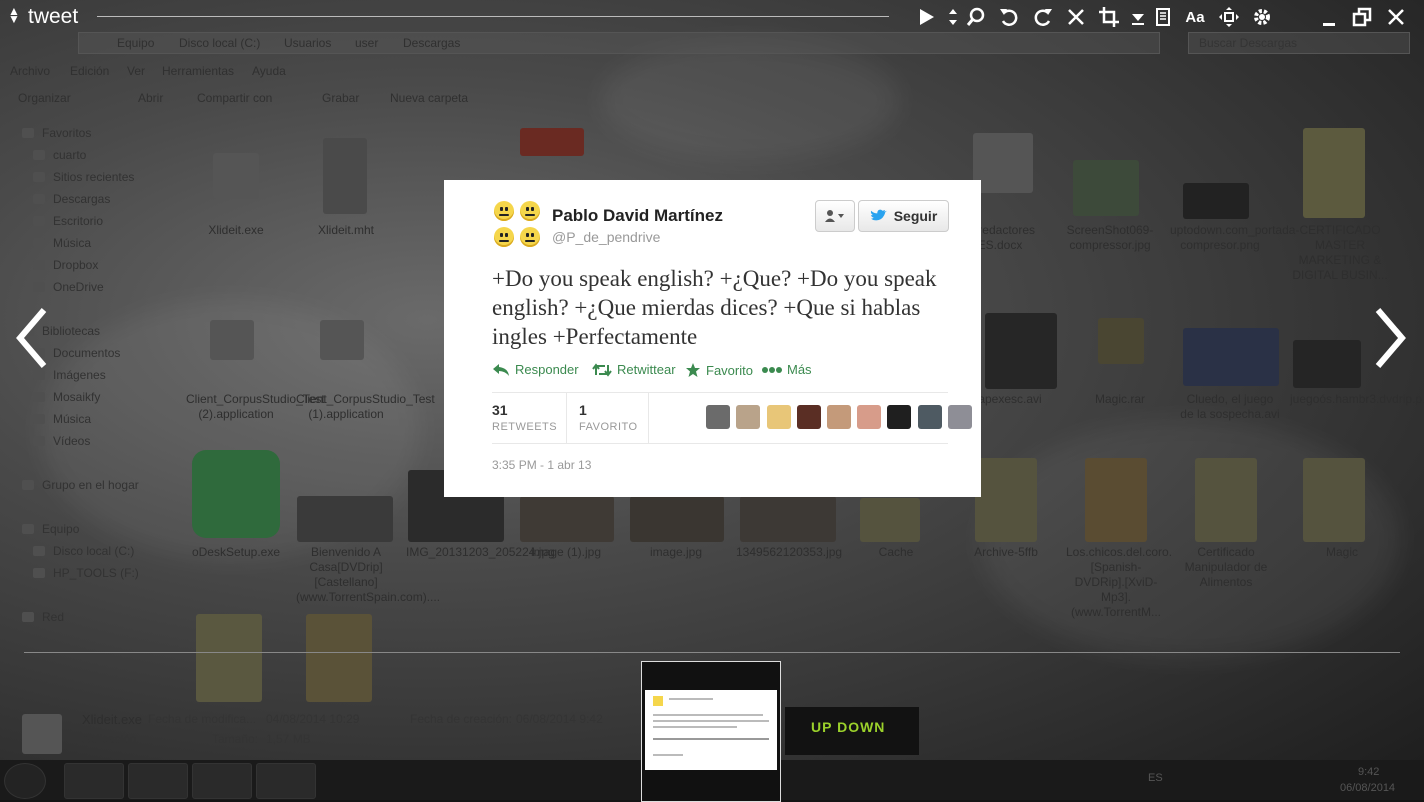  What do you see at coordinates (608, 417) in the screenshot?
I see `favorites-stat: 1 FAVORITO` at bounding box center [608, 417].